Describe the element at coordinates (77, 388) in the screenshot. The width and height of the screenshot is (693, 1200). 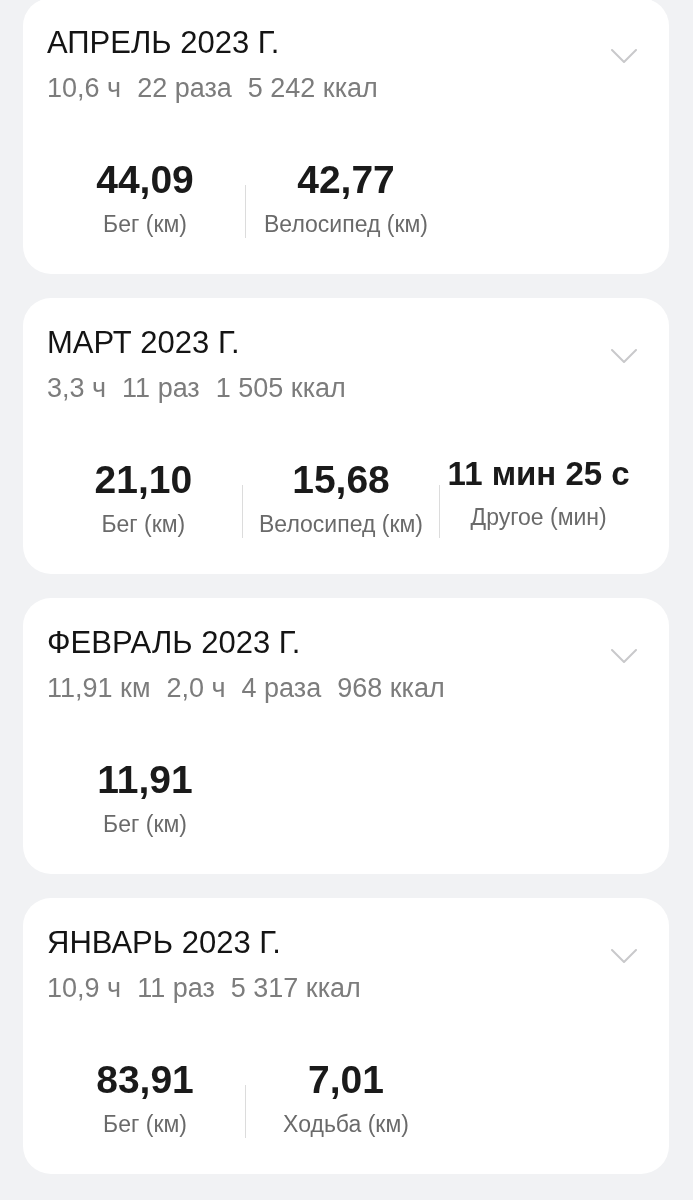
I see `summary-stat: 3,3 ч` at that location.